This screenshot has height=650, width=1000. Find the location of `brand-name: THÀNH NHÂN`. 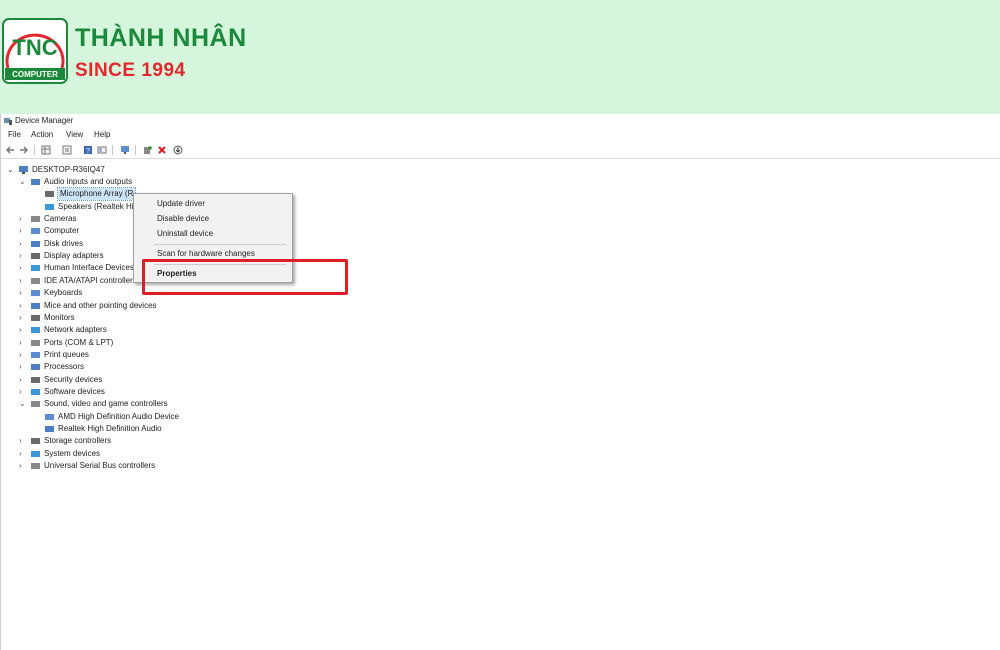

brand-name: THÀNH NHÂN is located at coordinates (161, 38).